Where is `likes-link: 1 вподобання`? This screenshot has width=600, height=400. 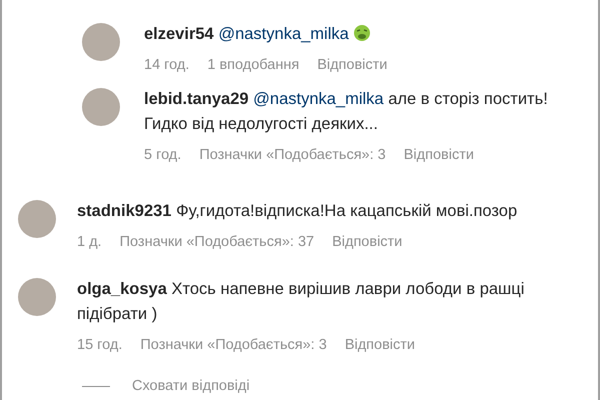 likes-link: 1 вподобання is located at coordinates (253, 65).